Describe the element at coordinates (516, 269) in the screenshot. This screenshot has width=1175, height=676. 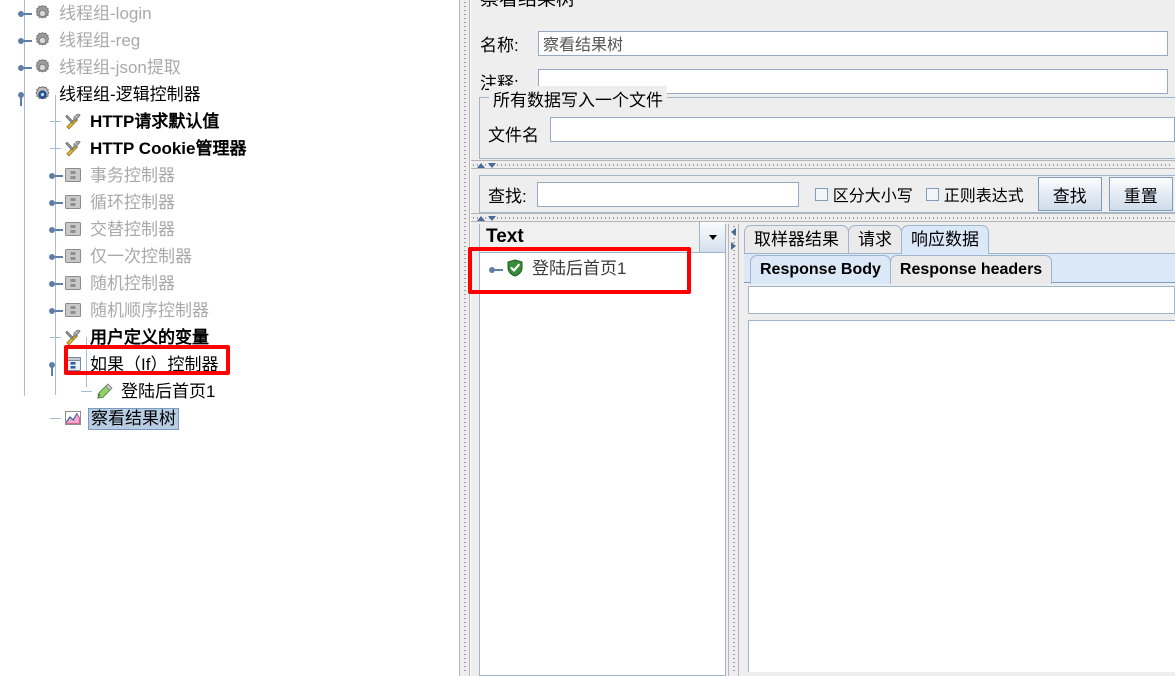
I see `green-shield-check-icon` at that location.